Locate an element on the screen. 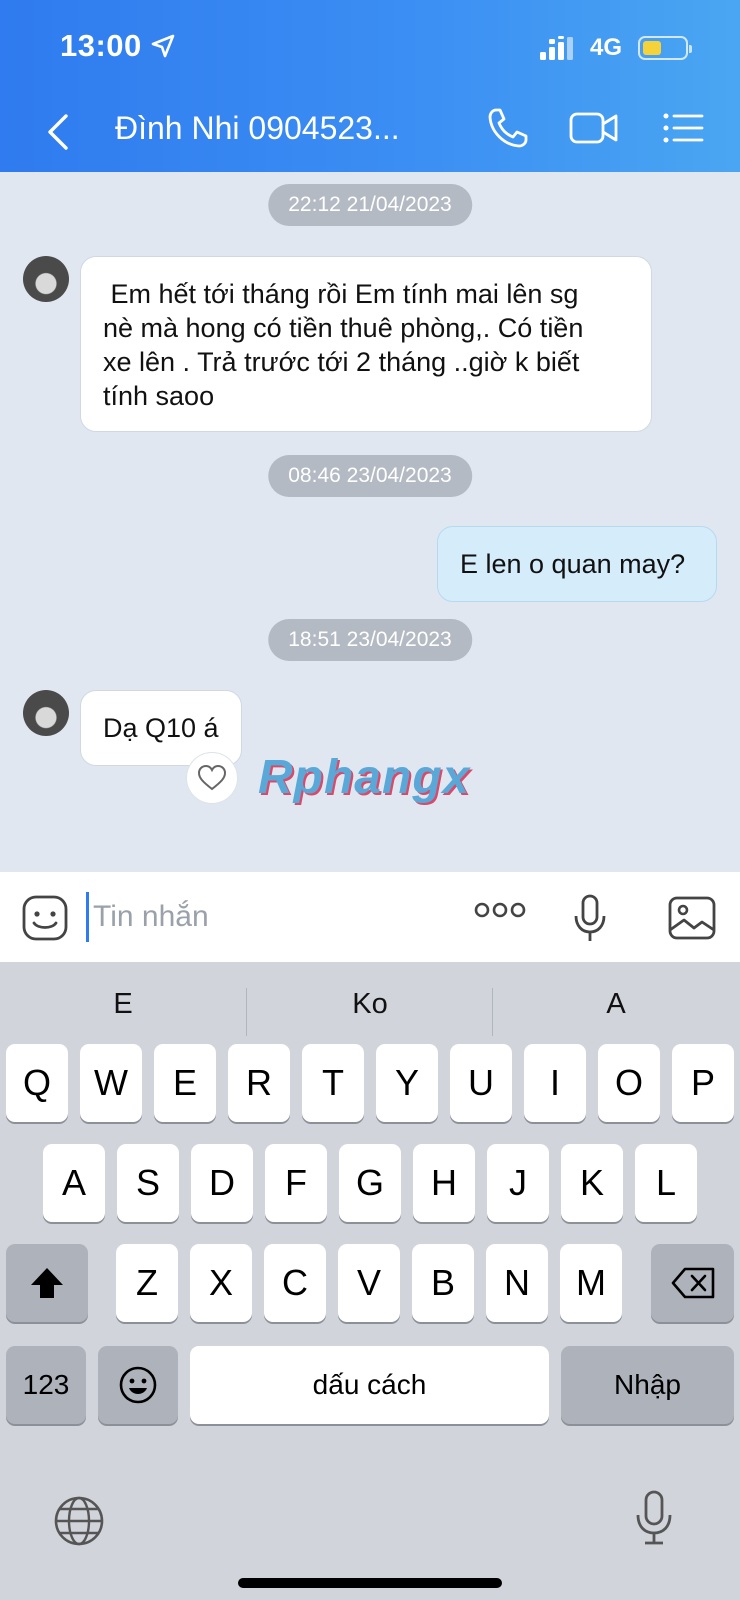 The height and width of the screenshot is (1600, 740). suggestion-item: Ko is located at coordinates (370, 1004).